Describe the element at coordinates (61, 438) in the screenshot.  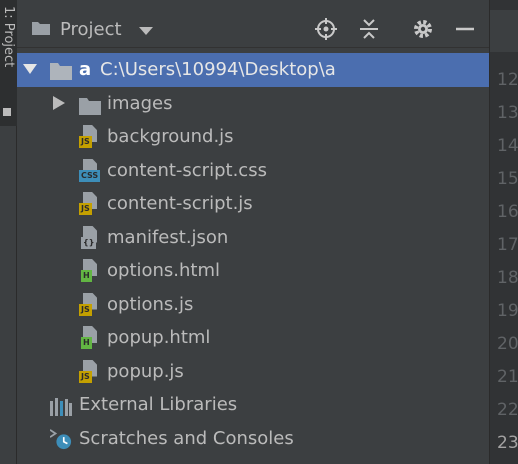
I see `scratches-clock-icon` at that location.